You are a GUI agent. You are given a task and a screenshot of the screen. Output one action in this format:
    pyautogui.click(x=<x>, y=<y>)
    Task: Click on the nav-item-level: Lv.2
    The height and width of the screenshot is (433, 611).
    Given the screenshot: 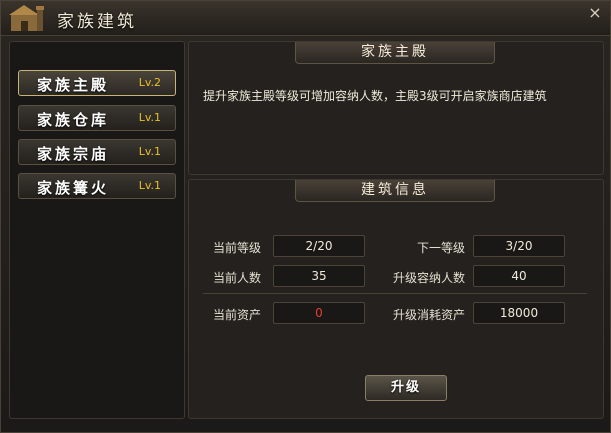 What is the action you would take?
    pyautogui.click(x=149, y=82)
    